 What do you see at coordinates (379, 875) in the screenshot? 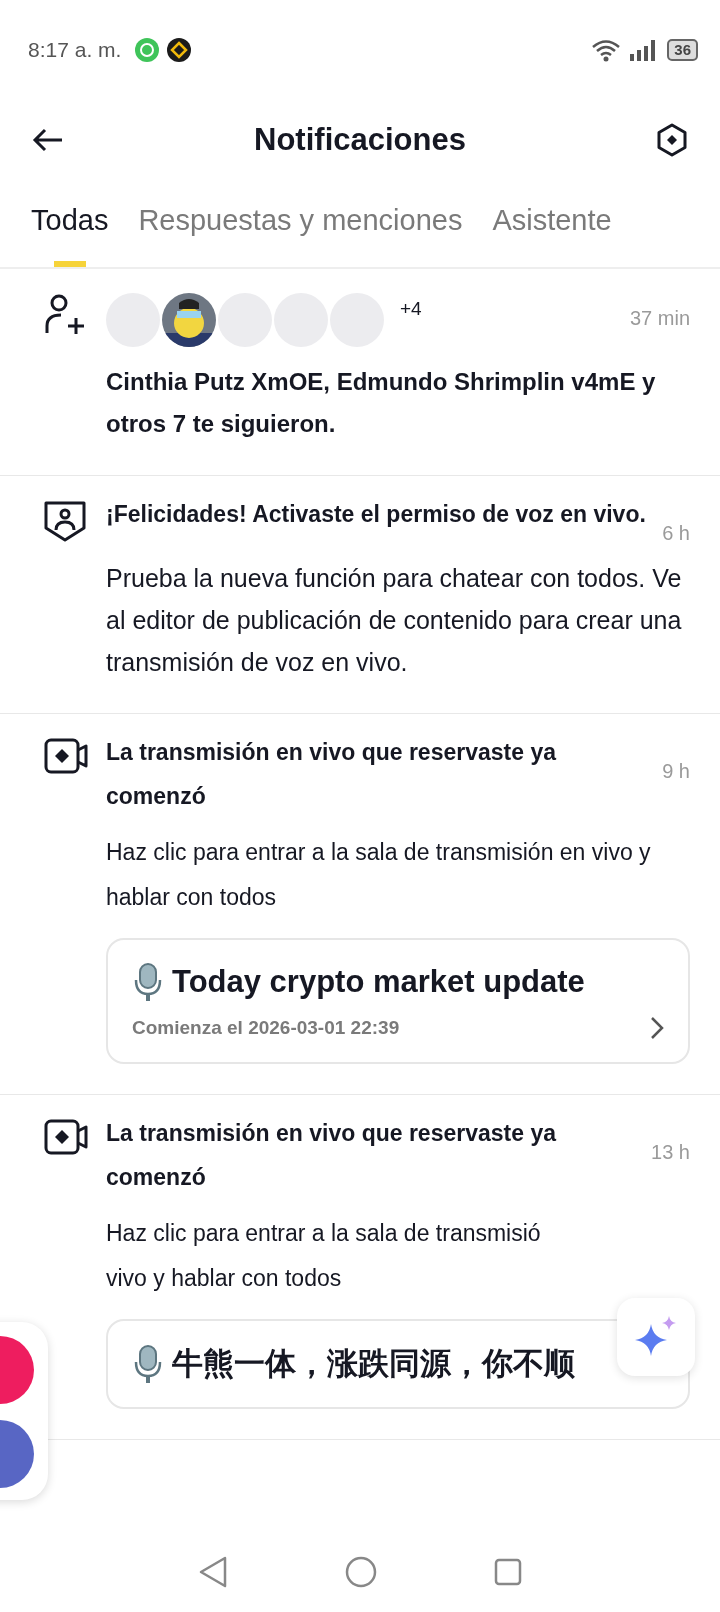
I see `notification-body: Haz clic para entrar a la sala de transmisión en vivo y hablar con todos` at bounding box center [379, 875].